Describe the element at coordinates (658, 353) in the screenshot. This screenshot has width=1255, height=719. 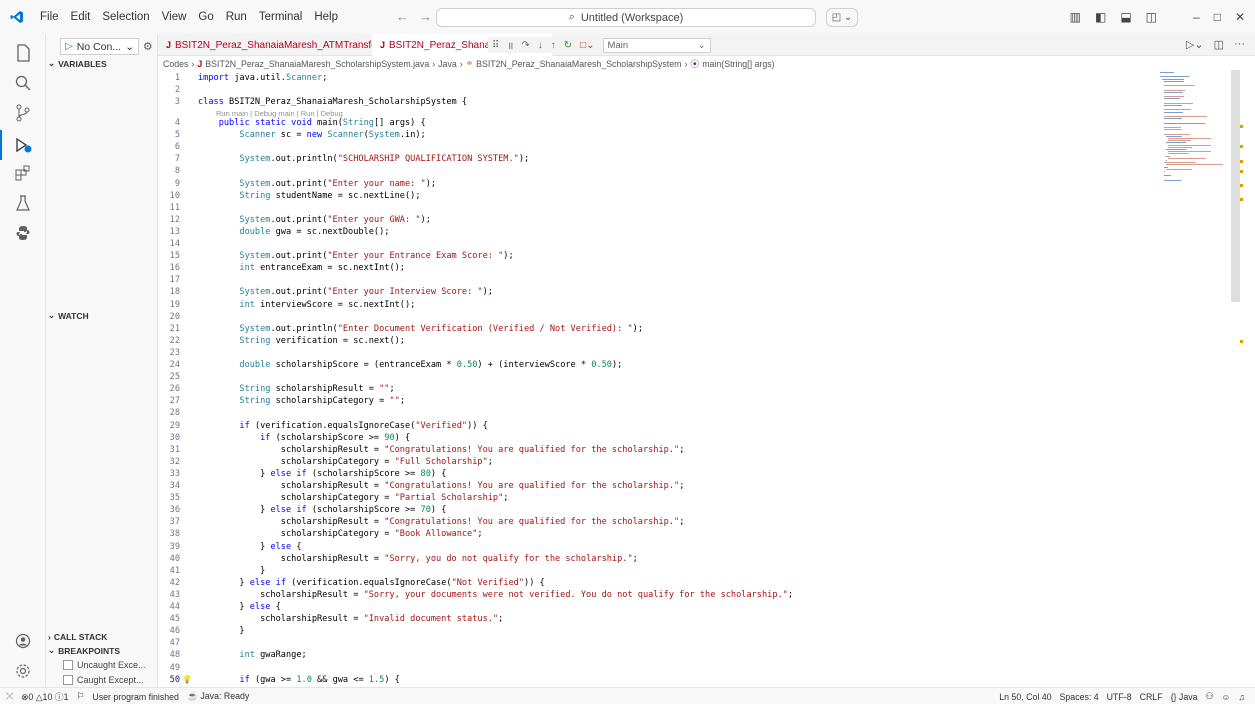
I see `code-line: 23` at that location.